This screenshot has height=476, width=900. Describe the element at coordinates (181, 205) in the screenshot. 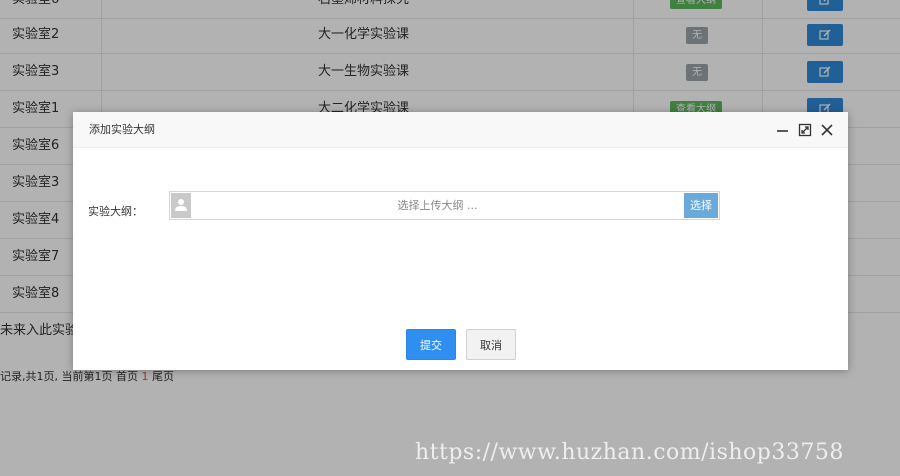

I see `upload-user-icon` at that location.